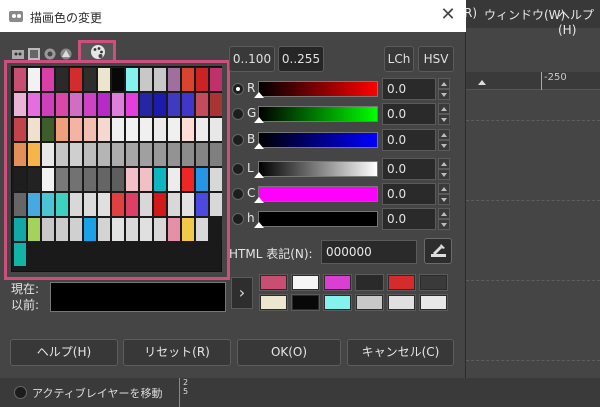  I want to click on close-button: ✕, so click(448, 16).